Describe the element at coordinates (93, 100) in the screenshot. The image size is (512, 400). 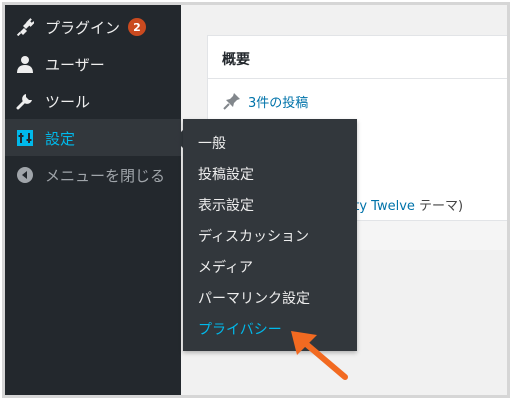
I see `sidebar-item-tools: ツール` at that location.